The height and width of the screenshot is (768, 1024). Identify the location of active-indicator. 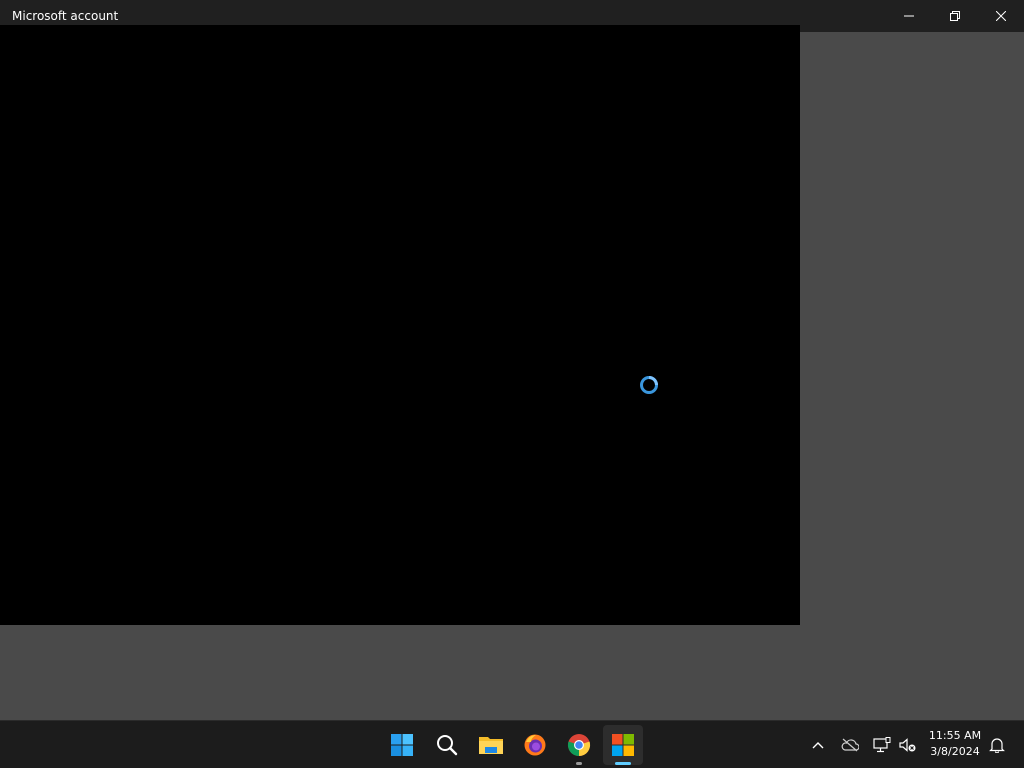
(623, 763).